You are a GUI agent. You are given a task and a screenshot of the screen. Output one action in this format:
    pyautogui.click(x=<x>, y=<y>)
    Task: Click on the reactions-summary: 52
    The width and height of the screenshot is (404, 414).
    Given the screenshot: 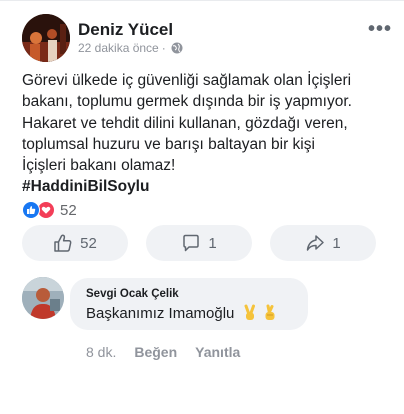 What is the action you would take?
    pyautogui.click(x=49, y=210)
    